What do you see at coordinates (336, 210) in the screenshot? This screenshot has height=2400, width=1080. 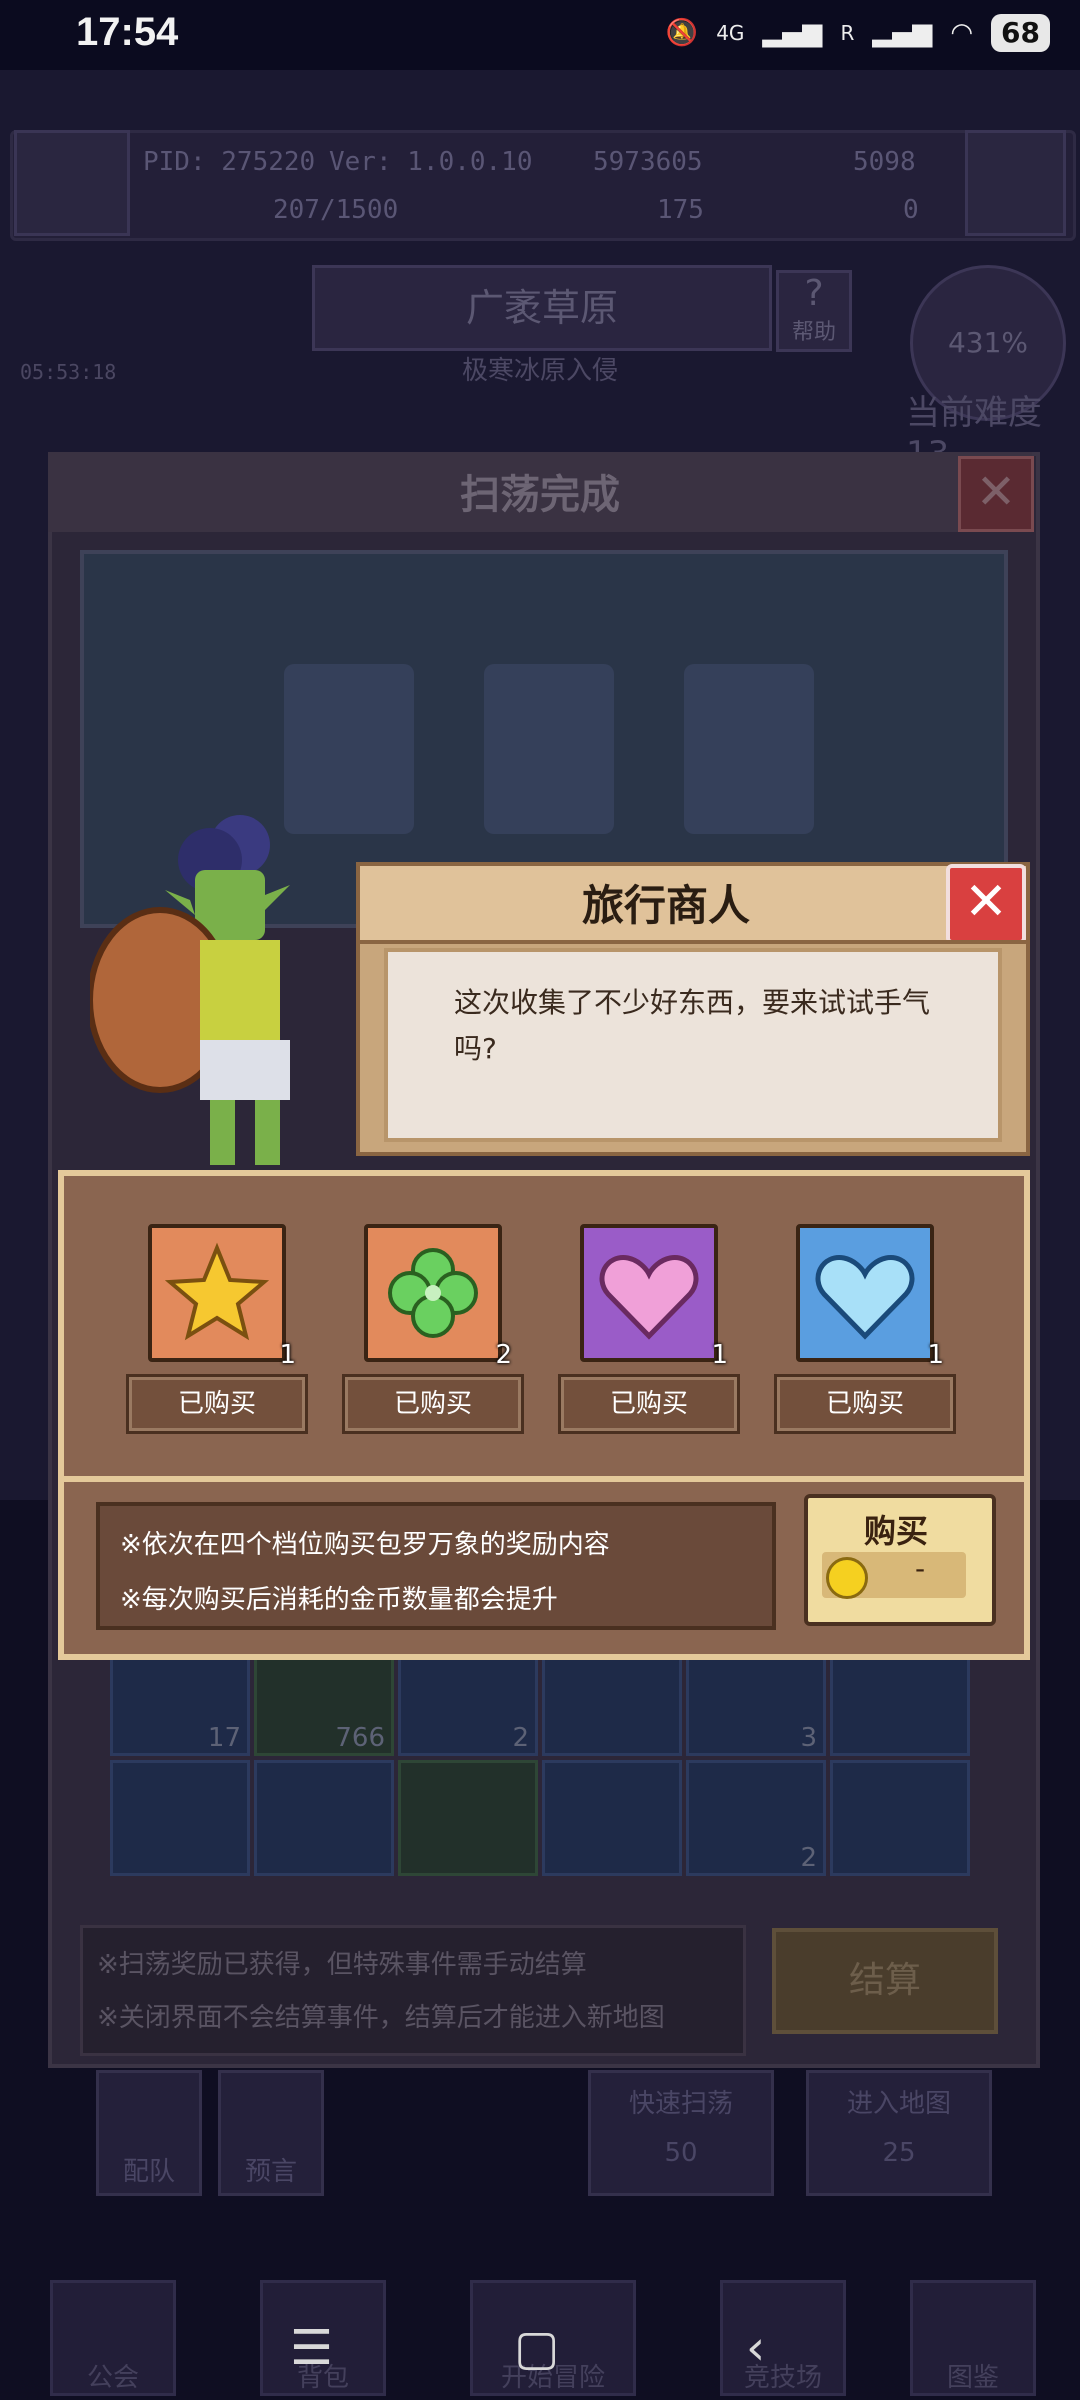 I see `energy-count: 207/1500` at bounding box center [336, 210].